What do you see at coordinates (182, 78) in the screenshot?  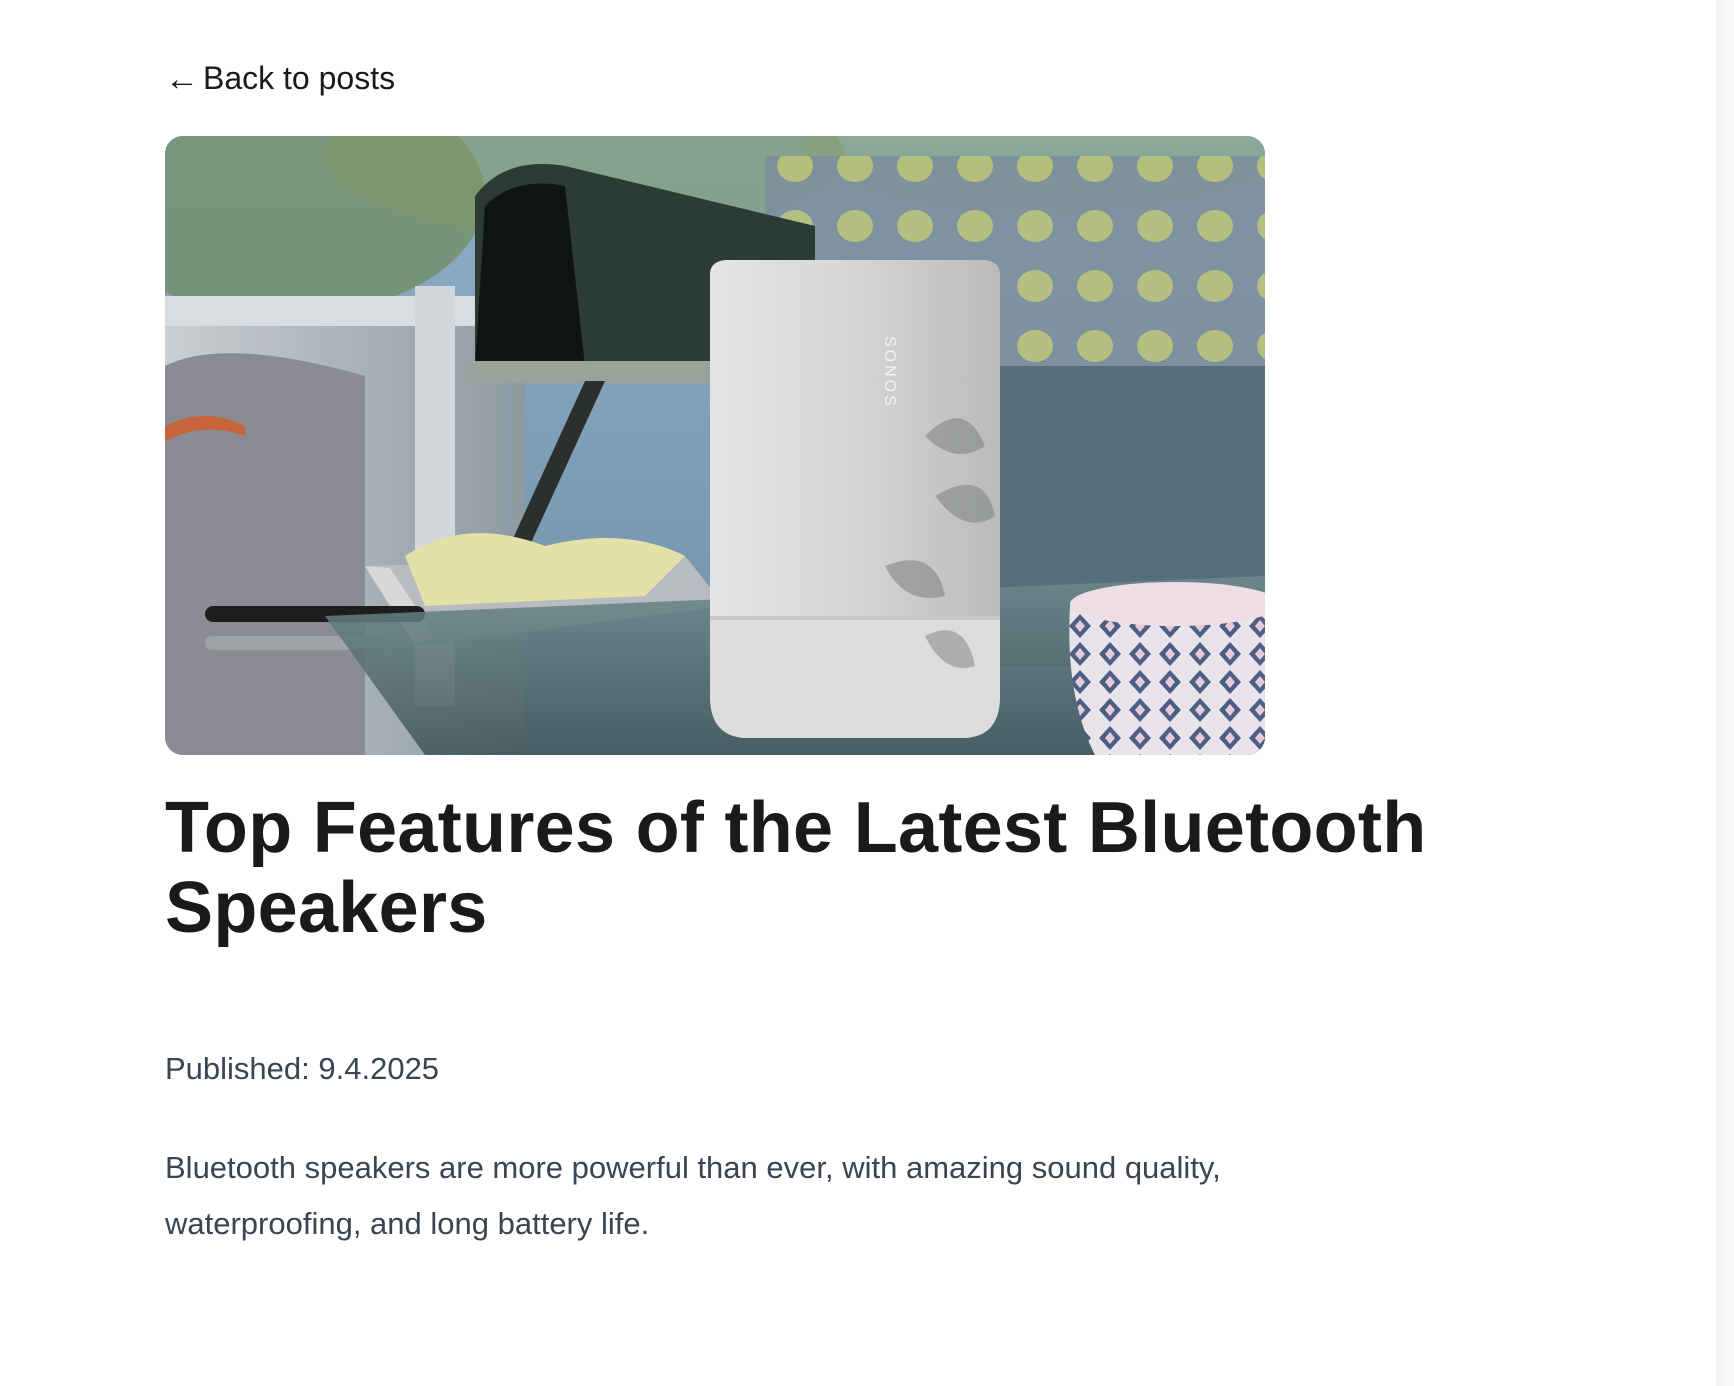 I see `arrow-left-icon: ←` at bounding box center [182, 78].